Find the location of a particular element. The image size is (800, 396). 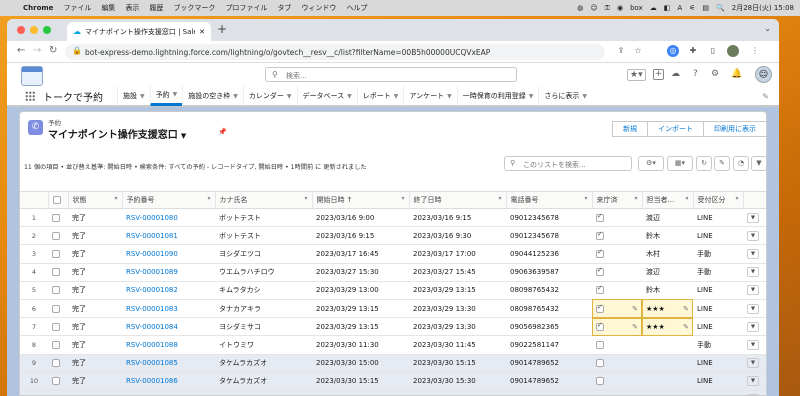

chrome-menu-icon: ⋮ is located at coordinates (755, 51).